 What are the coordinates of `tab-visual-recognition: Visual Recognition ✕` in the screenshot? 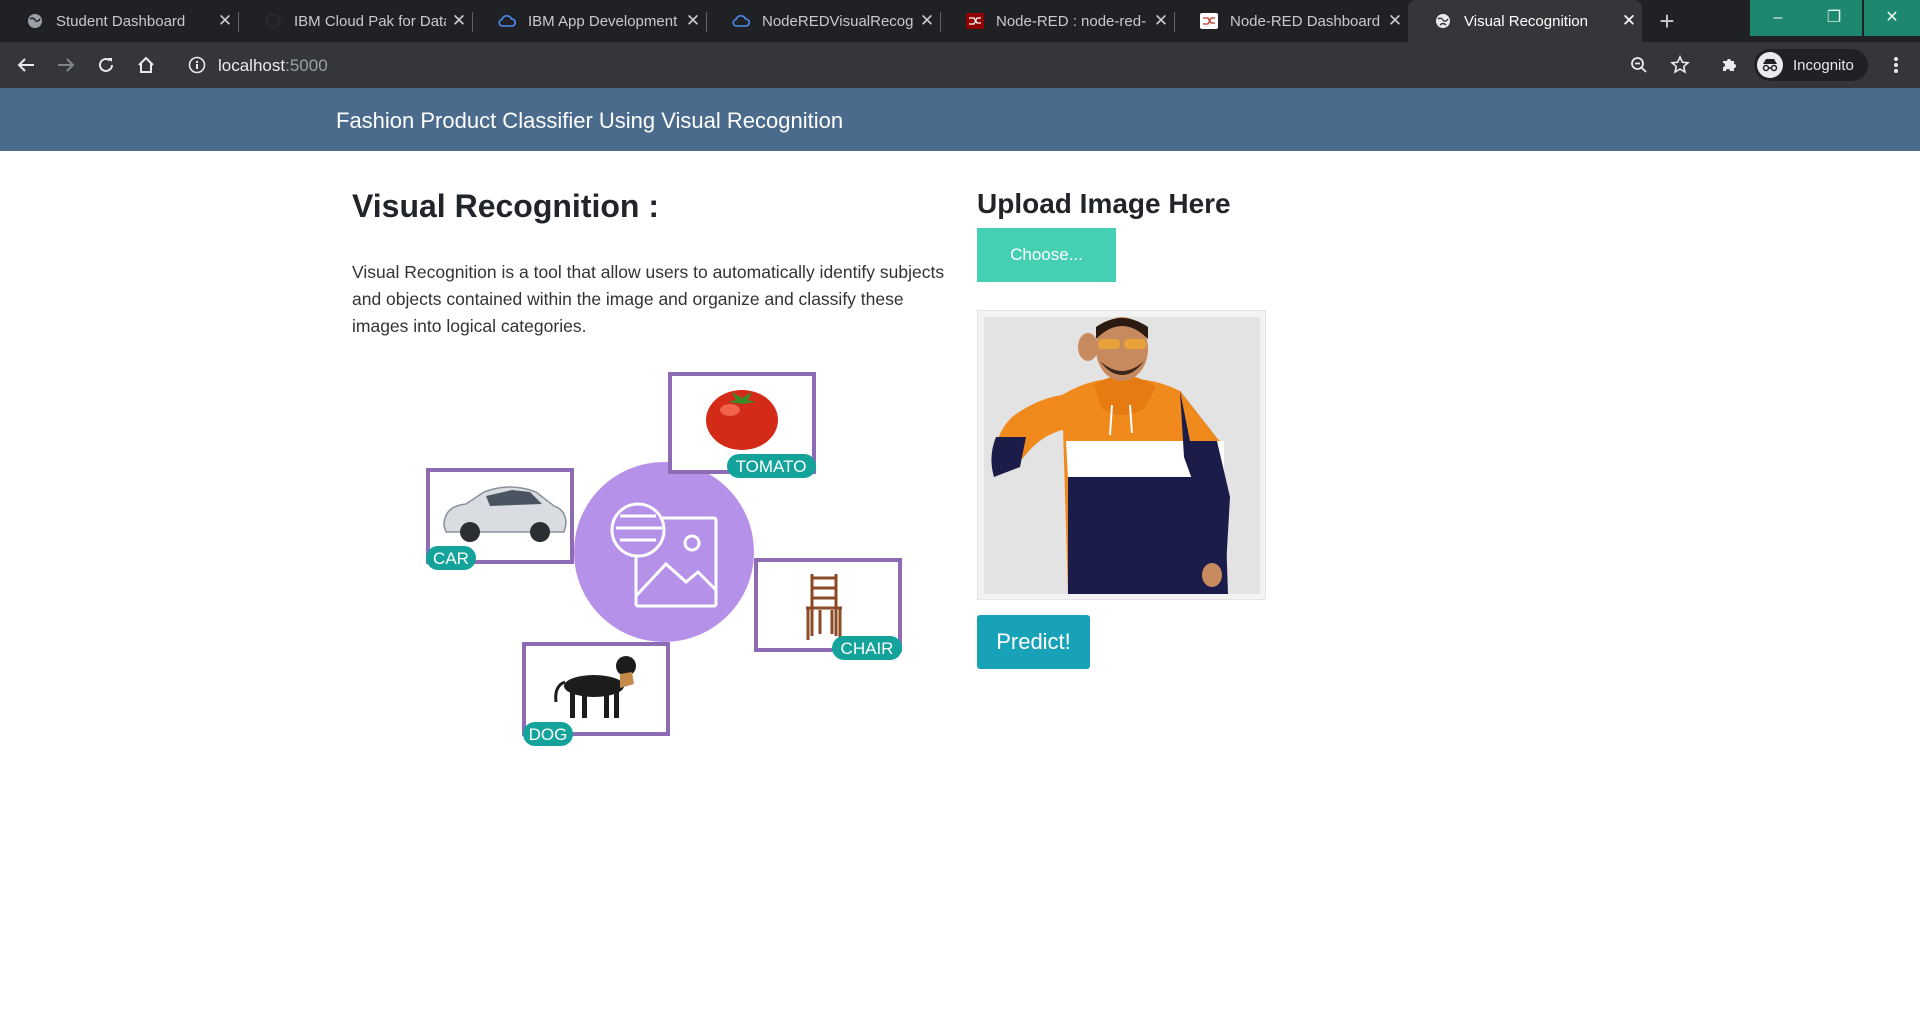 It's located at (1525, 21).